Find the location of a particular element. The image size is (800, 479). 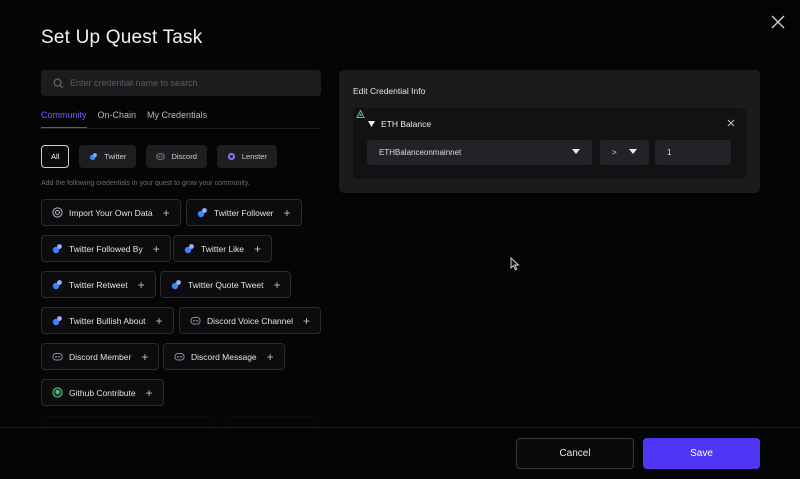

credential-search is located at coordinates (181, 83).